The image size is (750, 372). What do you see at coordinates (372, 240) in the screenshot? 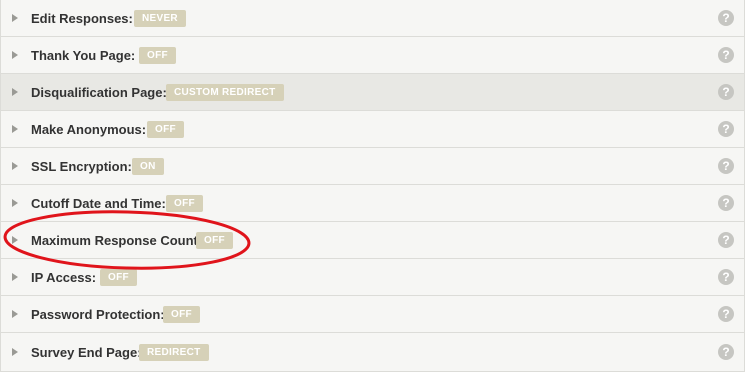
I see `setting-row-maximum-response-count: Maximum Response Count: OFF ?` at bounding box center [372, 240].